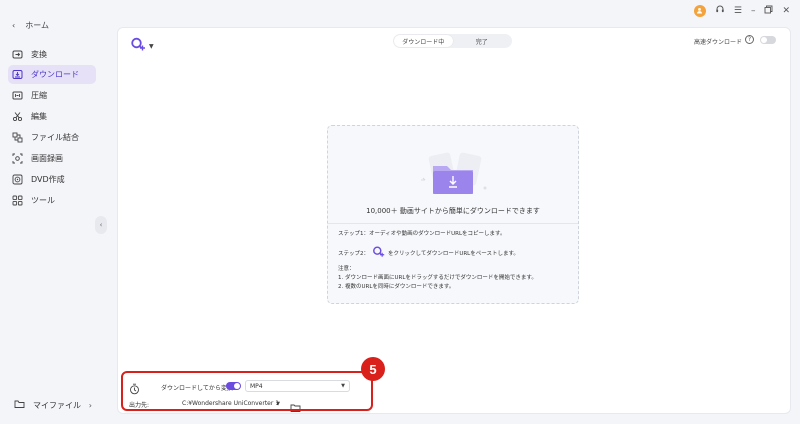  I want to click on dvd-icon, so click(17, 179).